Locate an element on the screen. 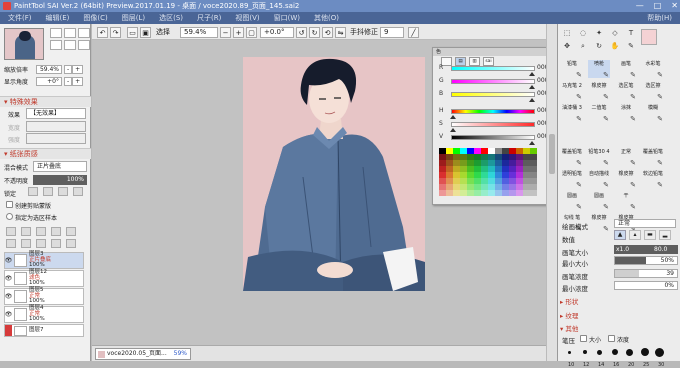  brush-slot: 涂抹 ✎ is located at coordinates (626, 113).